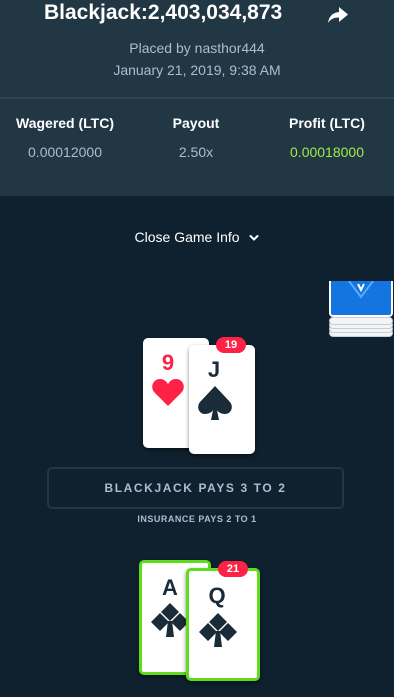 The image size is (394, 697). Describe the element at coordinates (197, 70) in the screenshot. I see `bet-date: January 21, 2019, 9:38 AM` at that location.